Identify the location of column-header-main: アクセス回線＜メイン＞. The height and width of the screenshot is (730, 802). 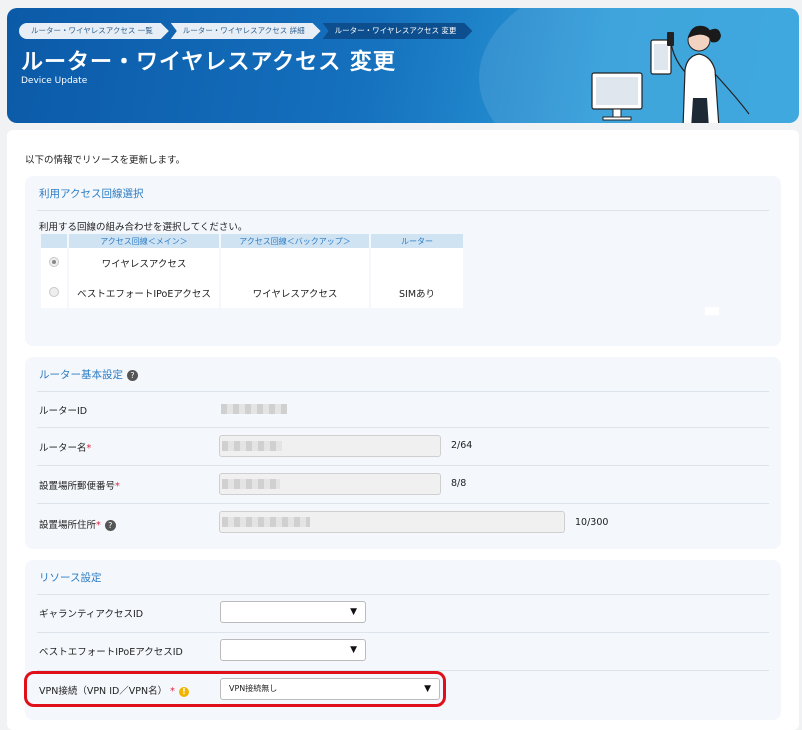
(144, 241).